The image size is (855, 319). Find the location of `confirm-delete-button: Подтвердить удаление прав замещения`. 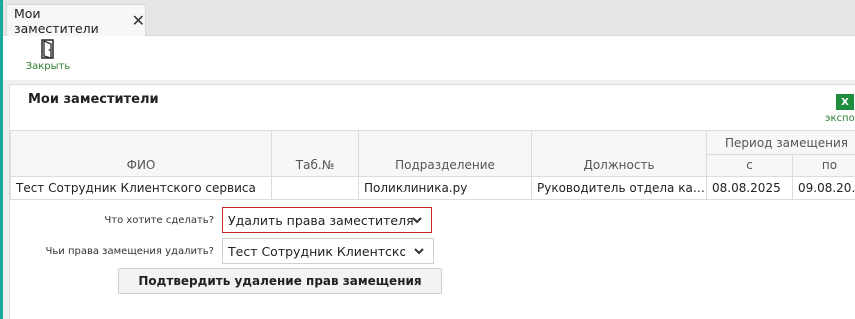

confirm-delete-button: Подтвердить удаление прав замещения is located at coordinates (280, 281).